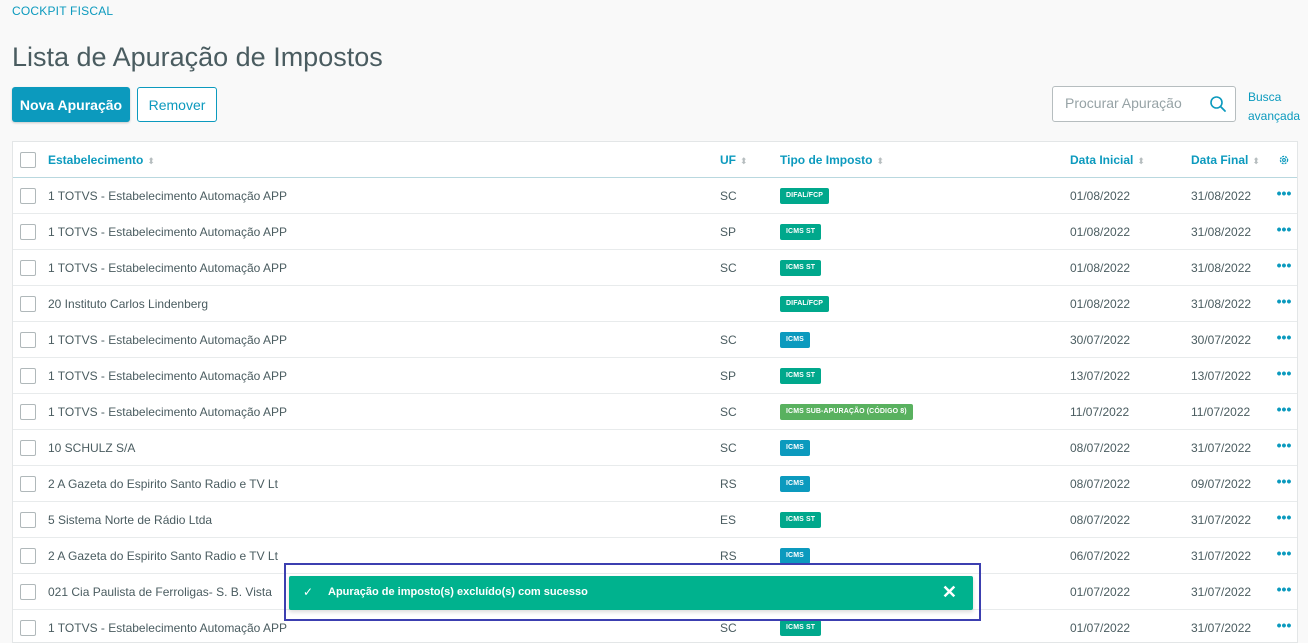  I want to click on search-icon, so click(1218, 104).